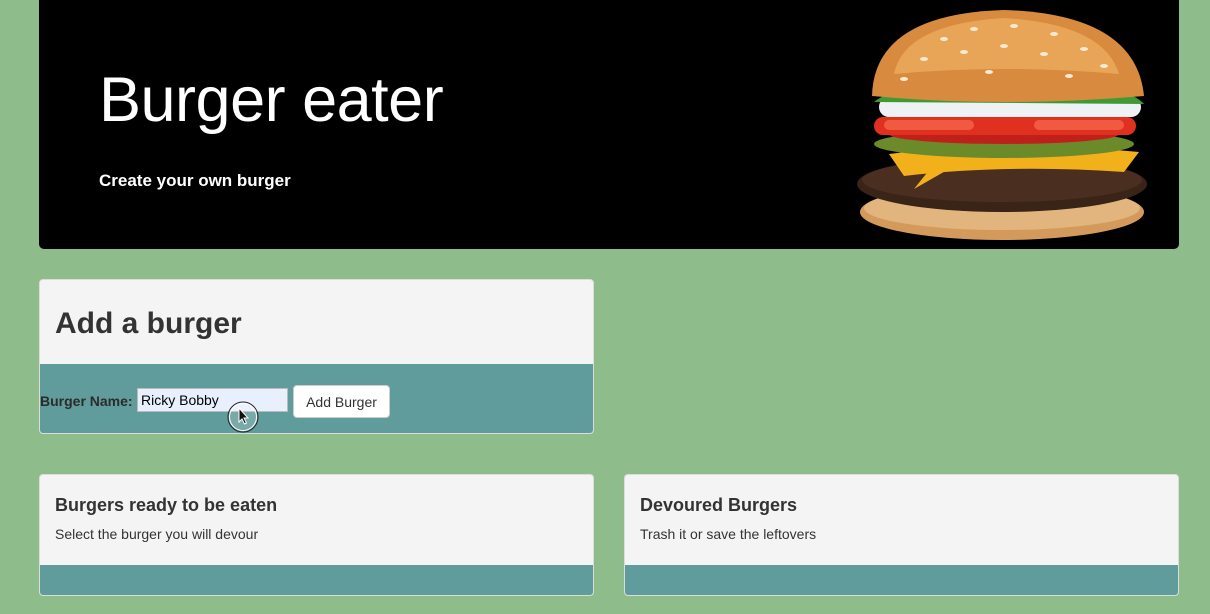 The height and width of the screenshot is (614, 1210). Describe the element at coordinates (341, 401) in the screenshot. I see `add-burger-button: Add Burger` at that location.